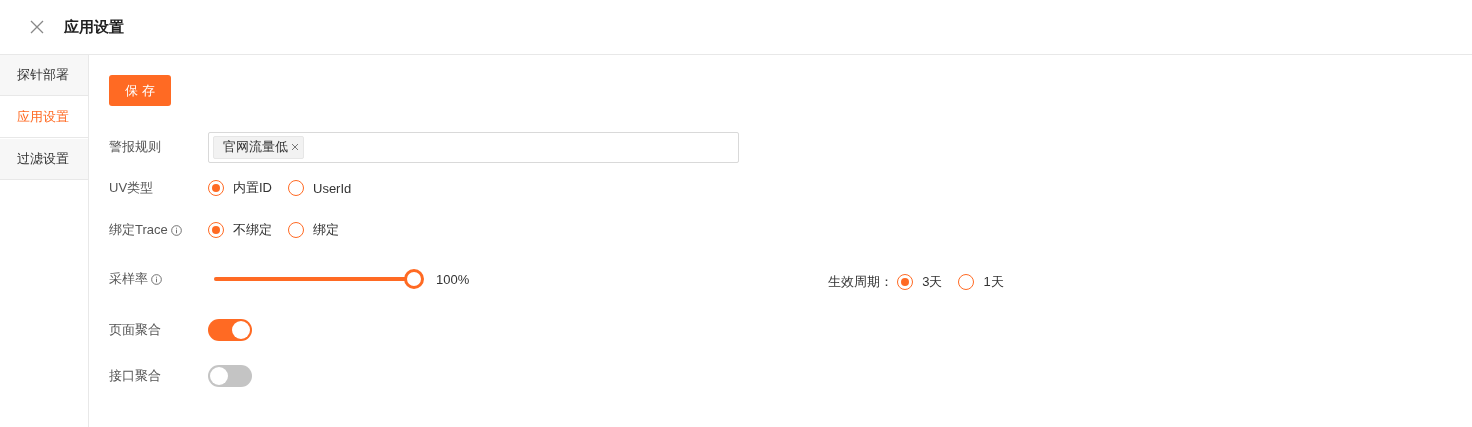 This screenshot has width=1472, height=427. Describe the element at coordinates (258, 147) in the screenshot. I see `tag: 官网流量低` at that location.